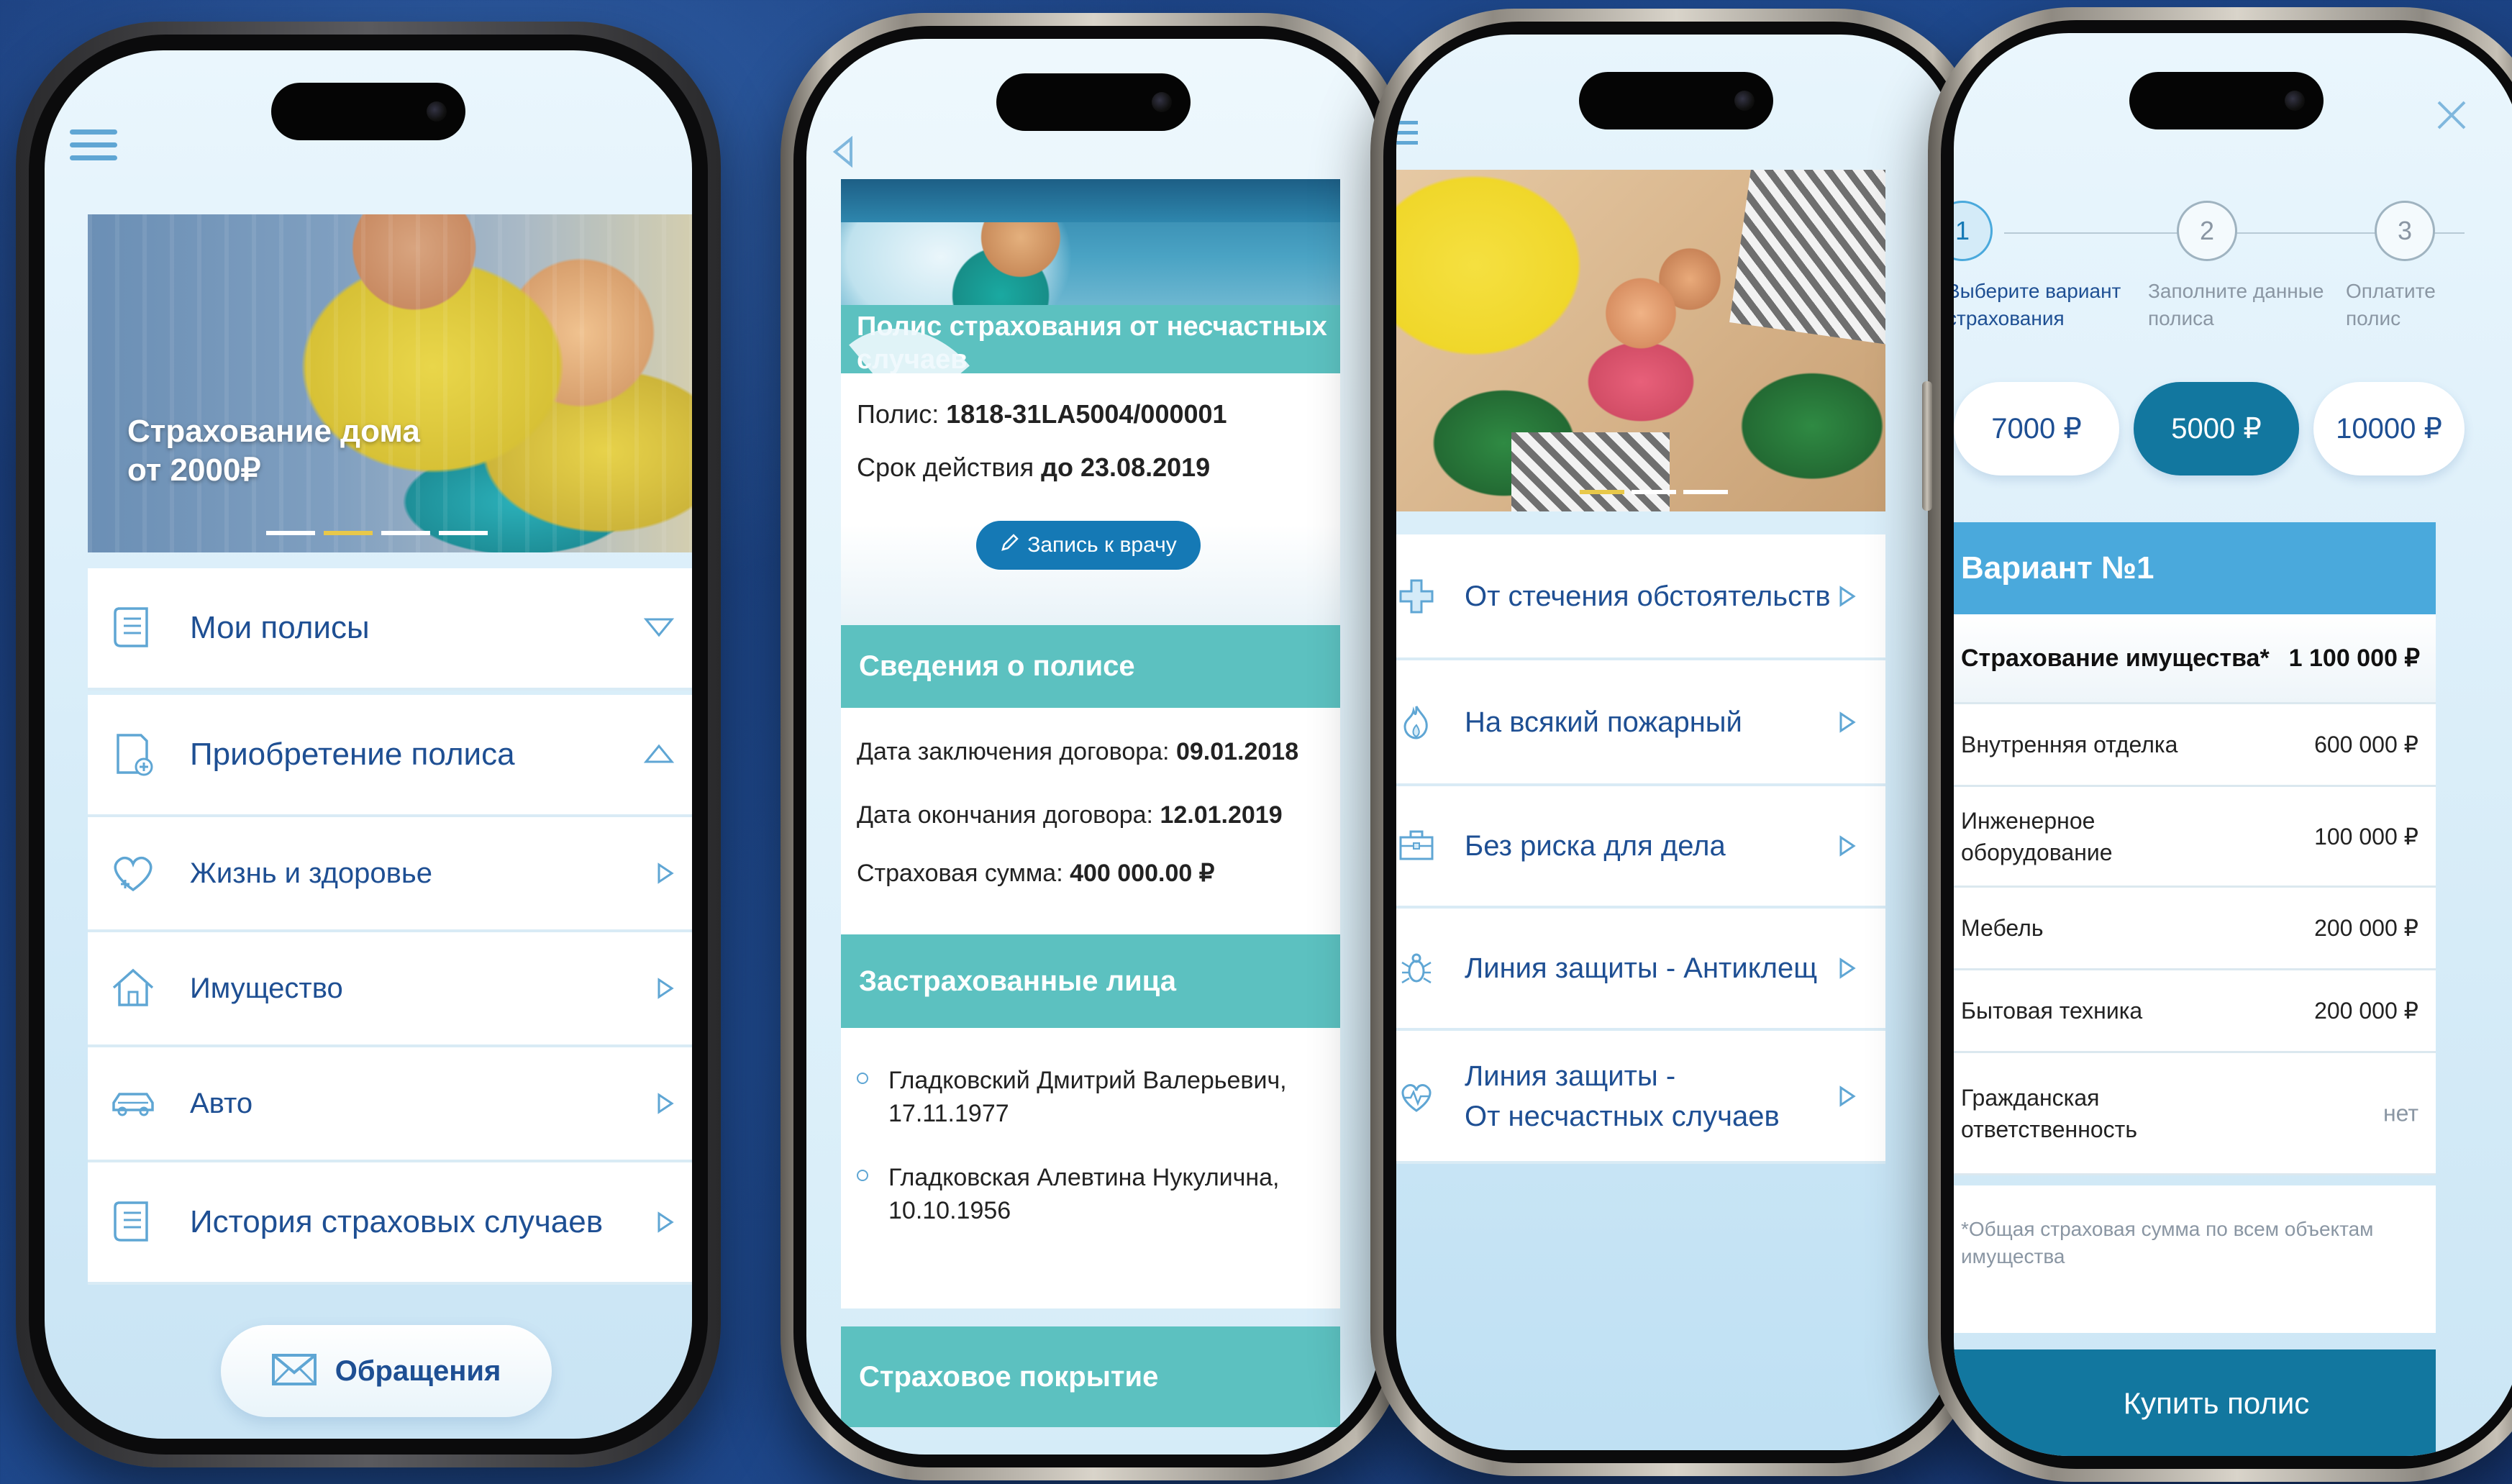  I want to click on insurance-product-label: Линия защиты - Антиклещ, so click(1641, 968).